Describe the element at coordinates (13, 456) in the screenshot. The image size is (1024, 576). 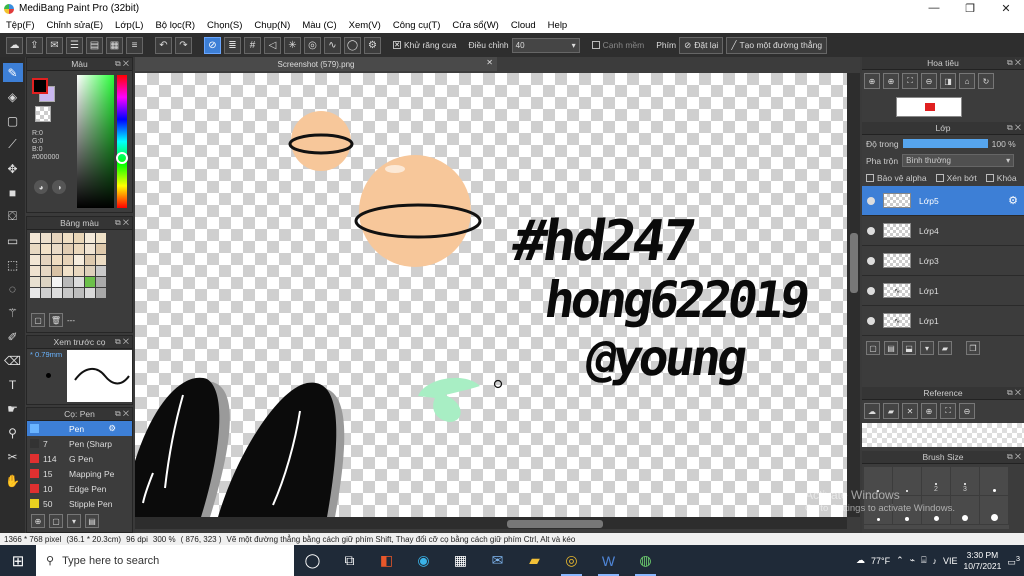
I see `divide-tool-icon: ✂` at that location.